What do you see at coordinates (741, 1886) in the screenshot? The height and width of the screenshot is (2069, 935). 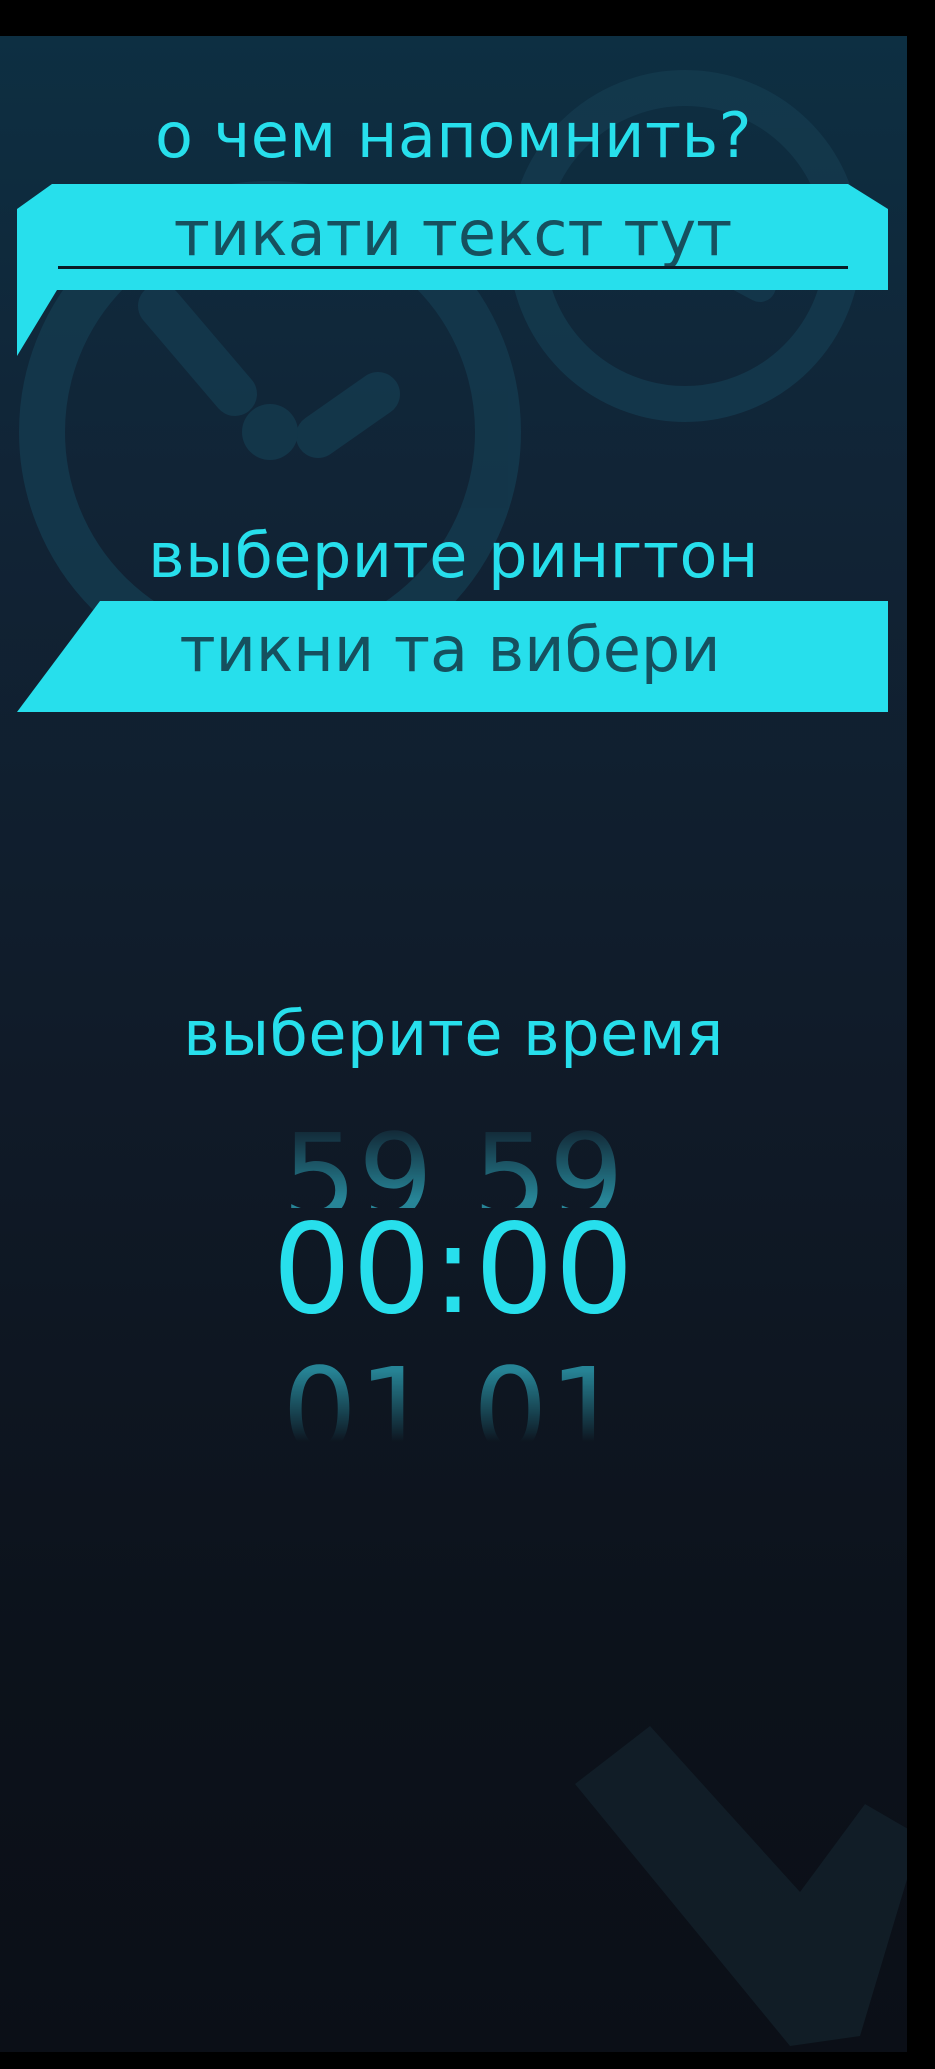 I see `checkmark-icon` at bounding box center [741, 1886].